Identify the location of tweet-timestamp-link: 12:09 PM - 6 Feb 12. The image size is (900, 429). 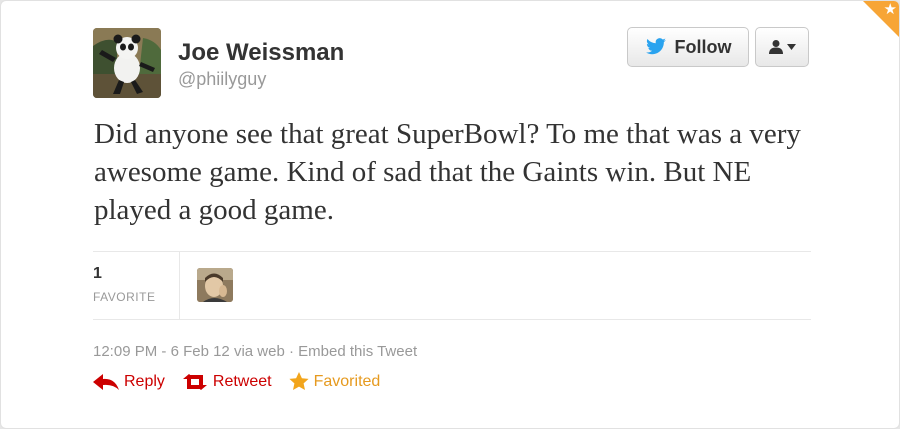
(161, 351).